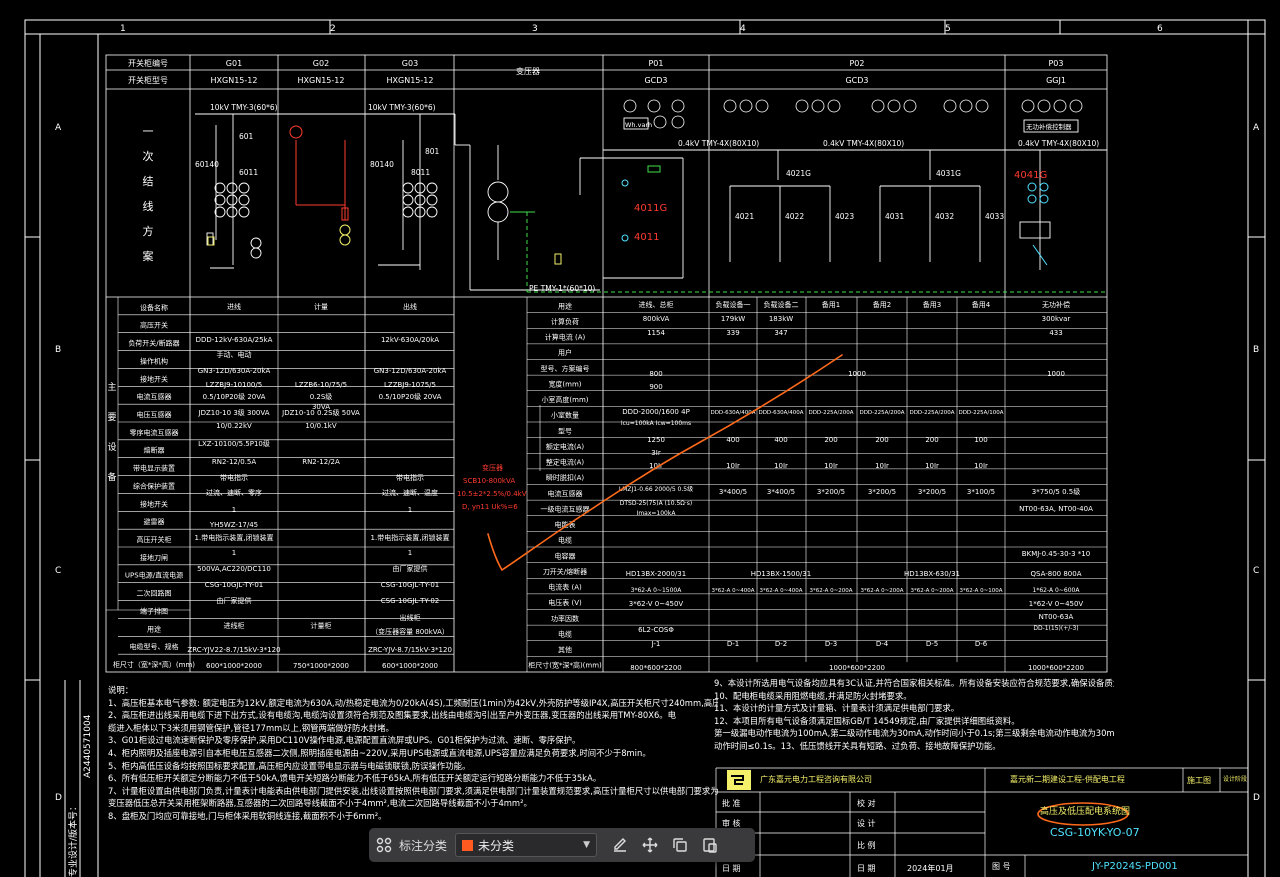  What do you see at coordinates (732, 413) in the screenshot?
I see `svg-text: DDD-630A/400A` at bounding box center [732, 413].